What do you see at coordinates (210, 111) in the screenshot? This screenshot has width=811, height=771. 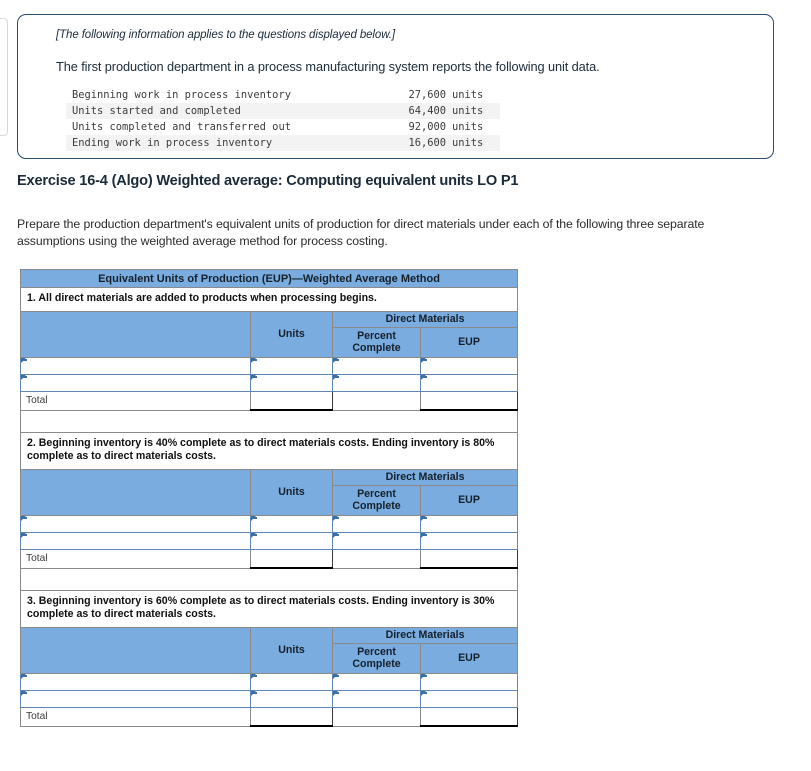 I see `unit-data-label: Units started and completed` at bounding box center [210, 111].